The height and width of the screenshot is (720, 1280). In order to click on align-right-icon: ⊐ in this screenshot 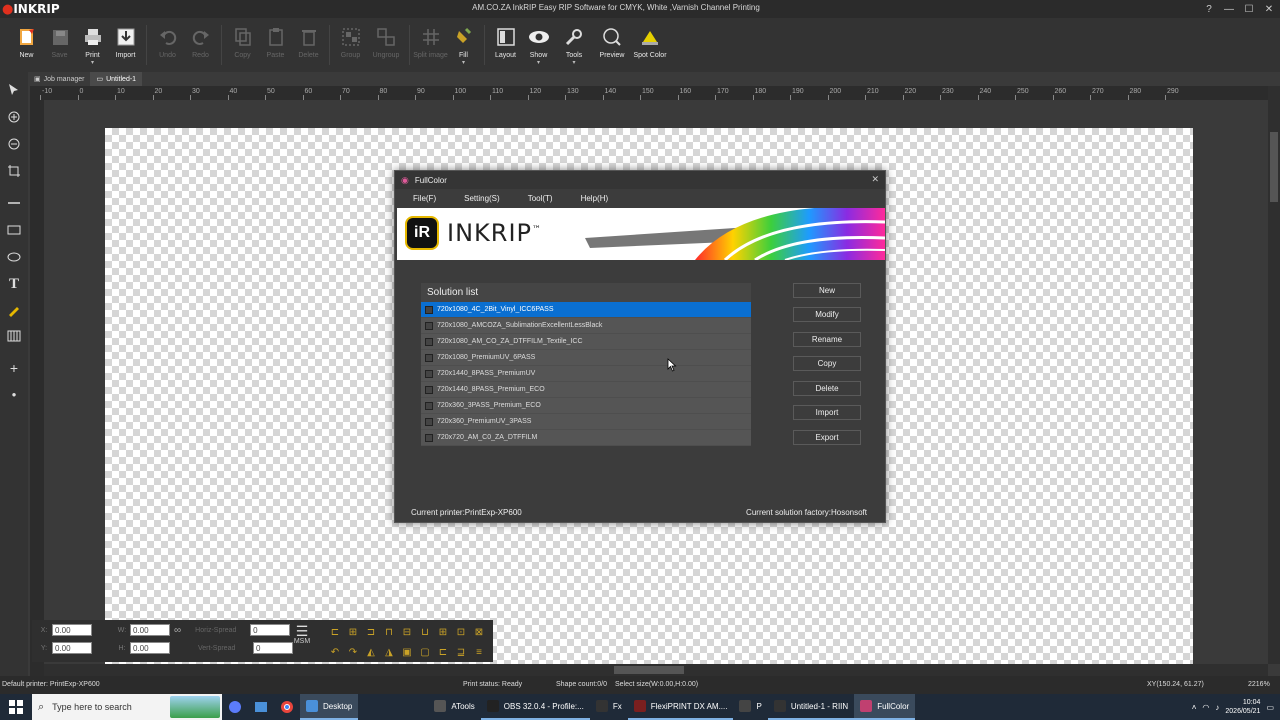, I will do `click(371, 632)`.